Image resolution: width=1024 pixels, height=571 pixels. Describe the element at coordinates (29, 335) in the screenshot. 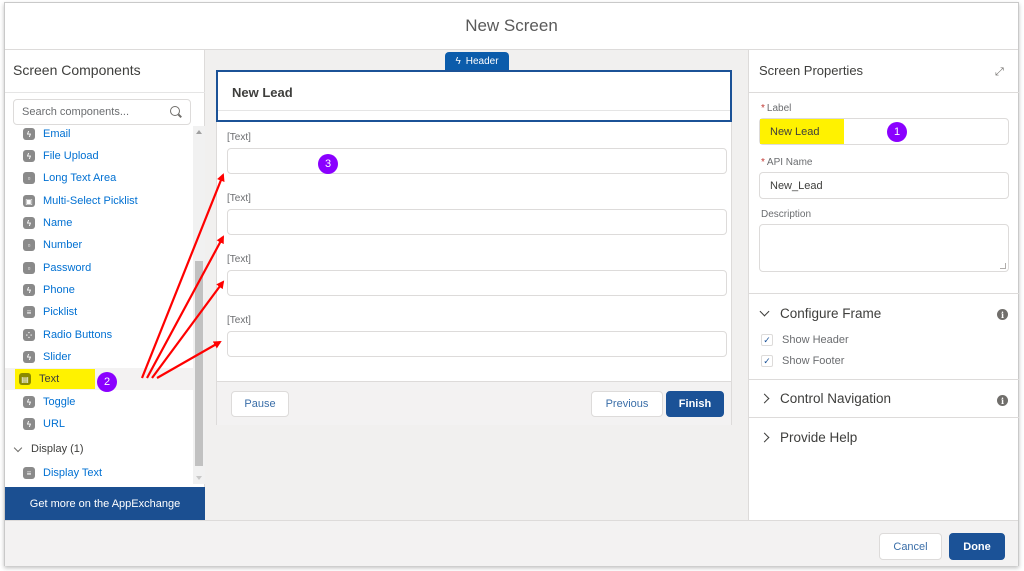

I see `radio-buttons-icon: ⁘` at that location.